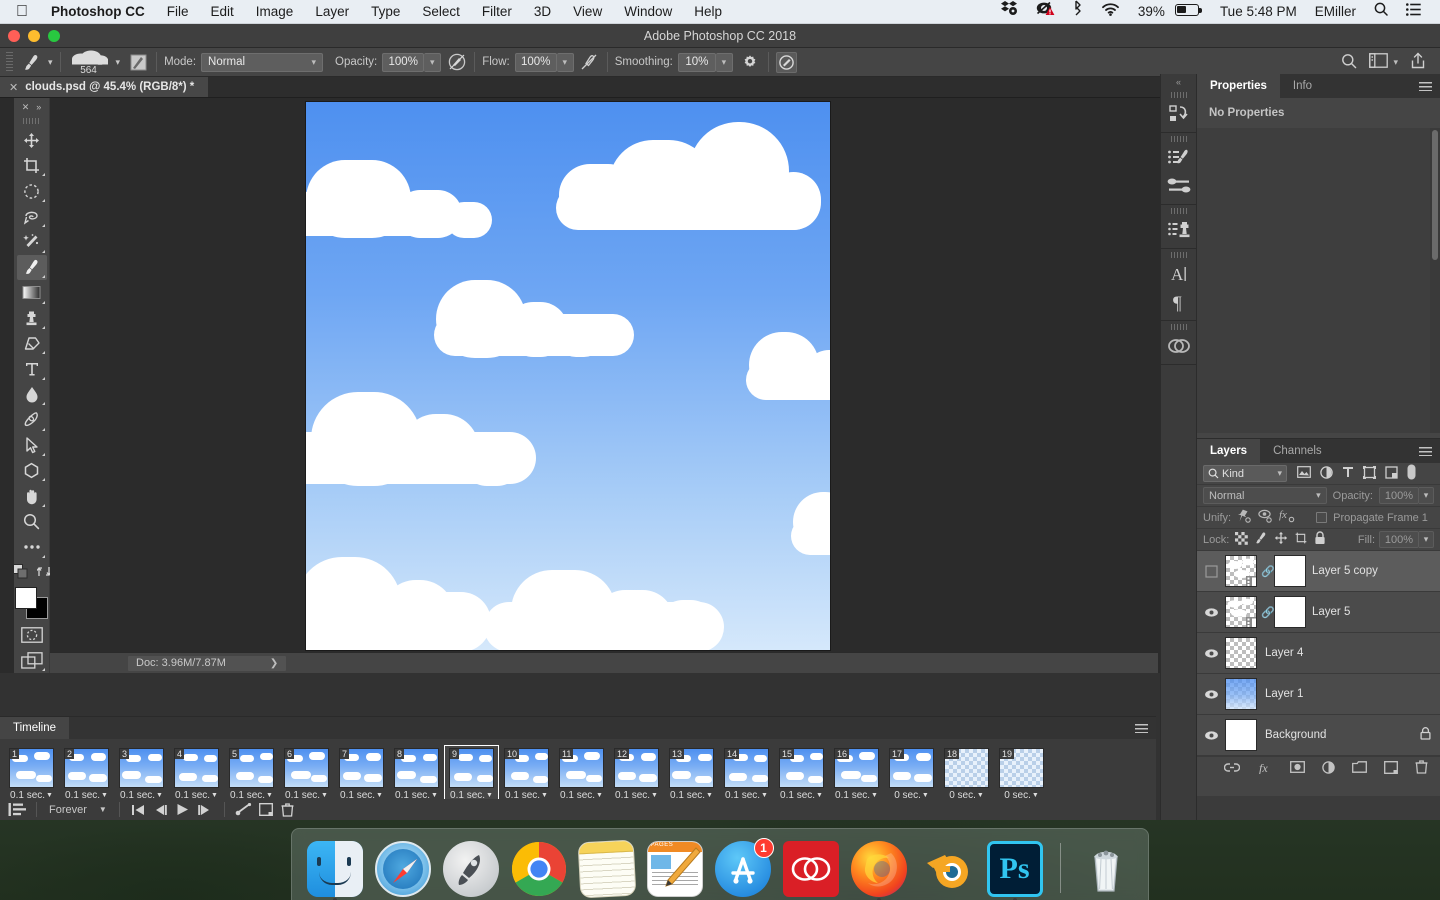  Describe the element at coordinates (31, 120) in the screenshot. I see `toolbox-grip` at that location.